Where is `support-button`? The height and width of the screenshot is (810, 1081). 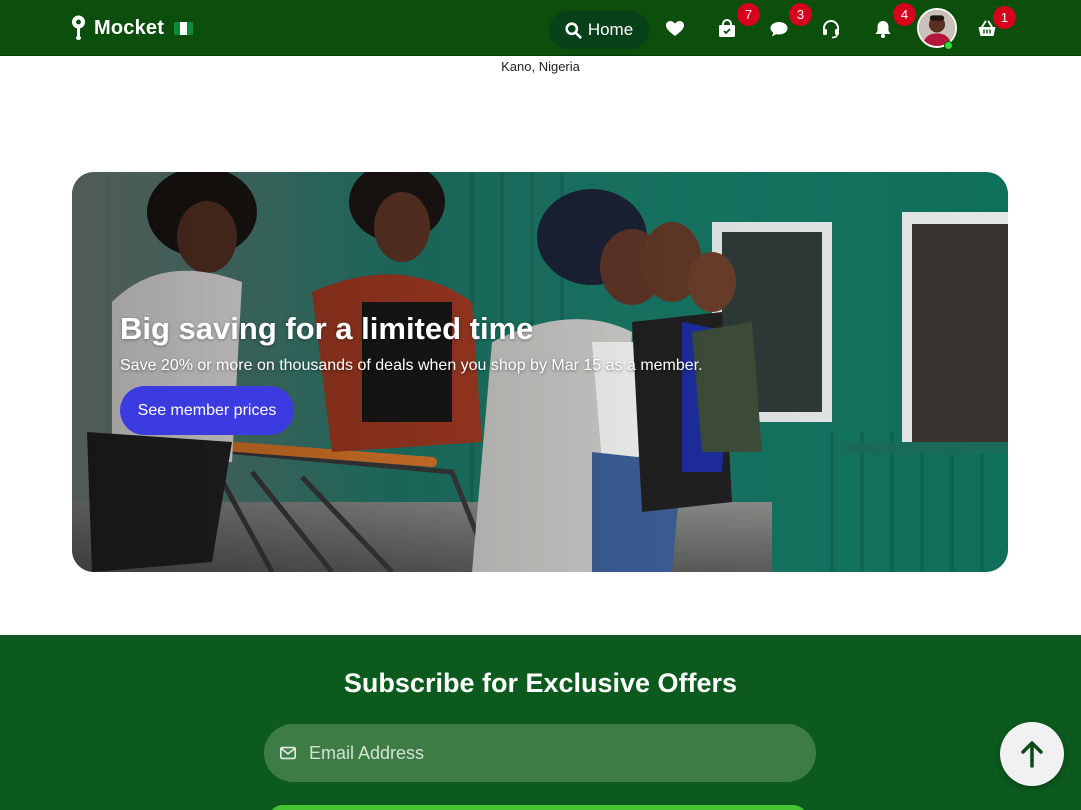
support-button is located at coordinates (831, 29).